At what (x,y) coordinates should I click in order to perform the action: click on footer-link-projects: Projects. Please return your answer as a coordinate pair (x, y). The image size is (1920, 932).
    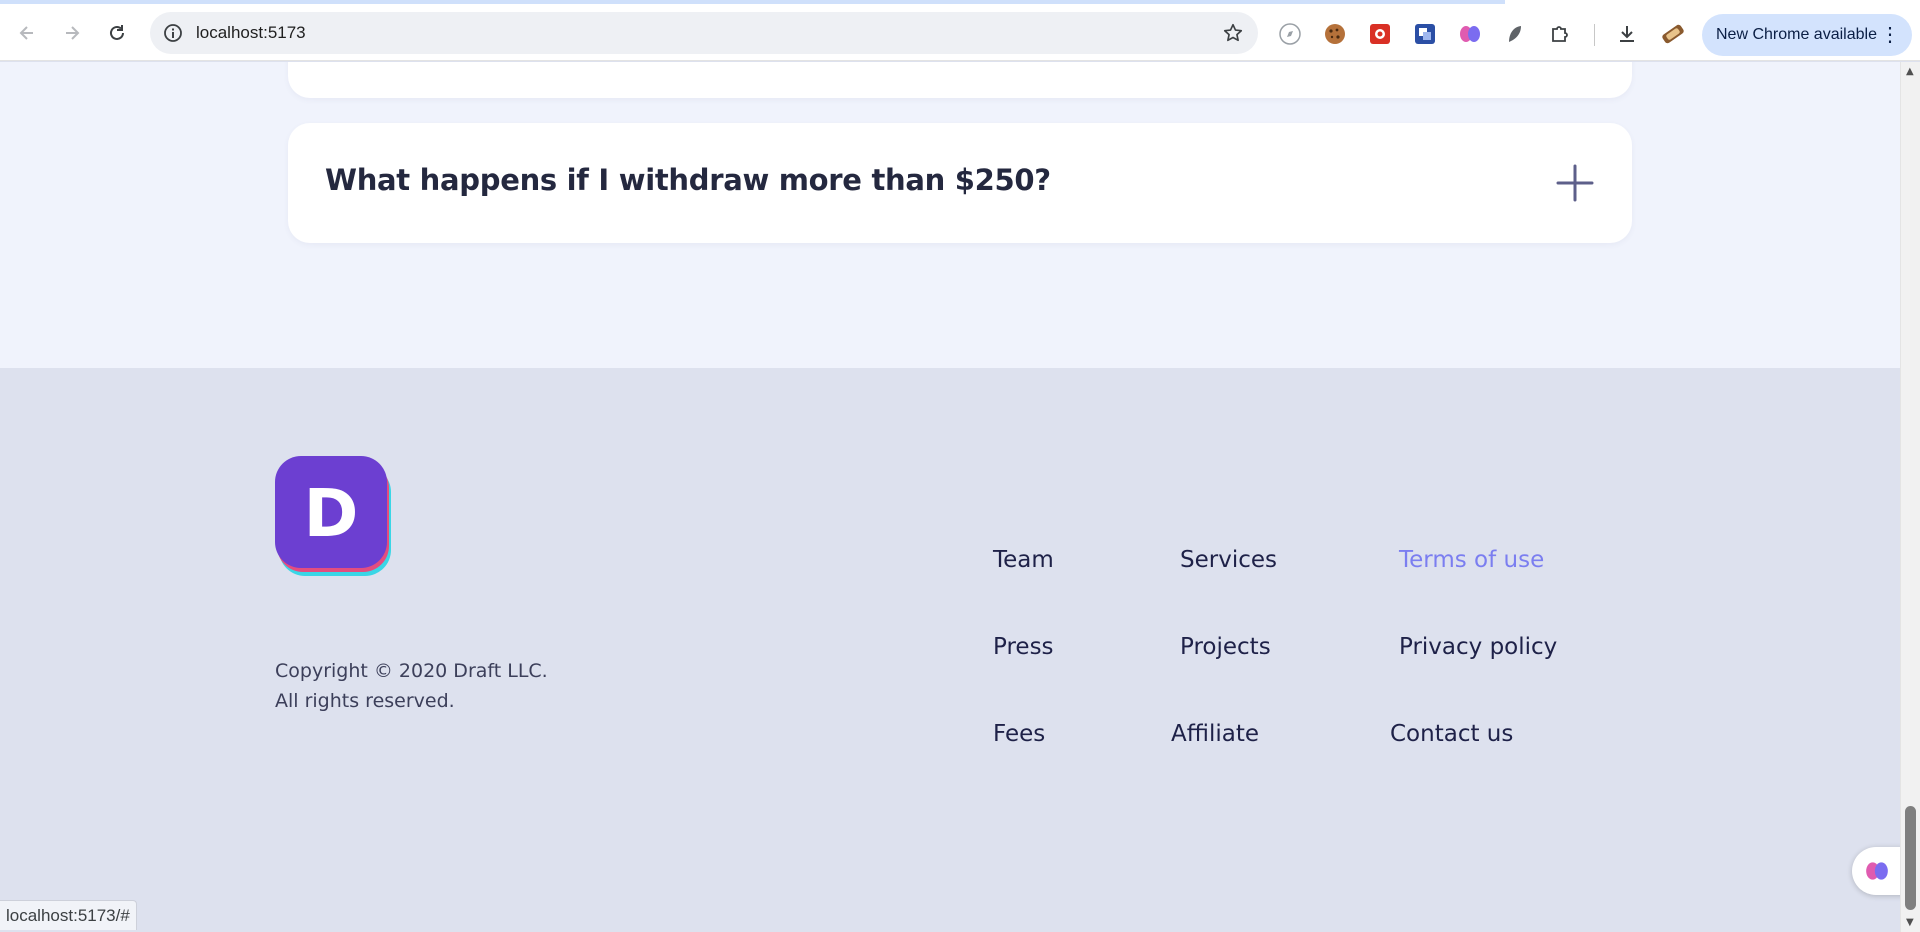
    Looking at the image, I should click on (1225, 647).